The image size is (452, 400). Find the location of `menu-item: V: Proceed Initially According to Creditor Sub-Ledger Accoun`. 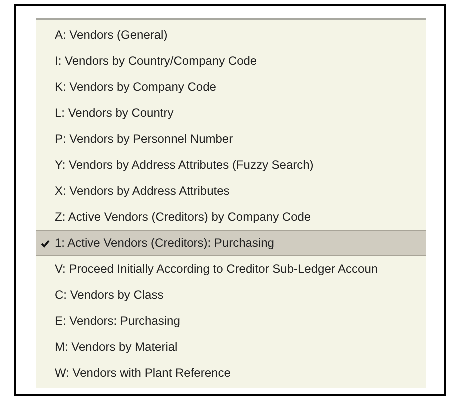

menu-item: V: Proceed Initially According to Creditor Sub-Ledger Accoun is located at coordinates (231, 269).